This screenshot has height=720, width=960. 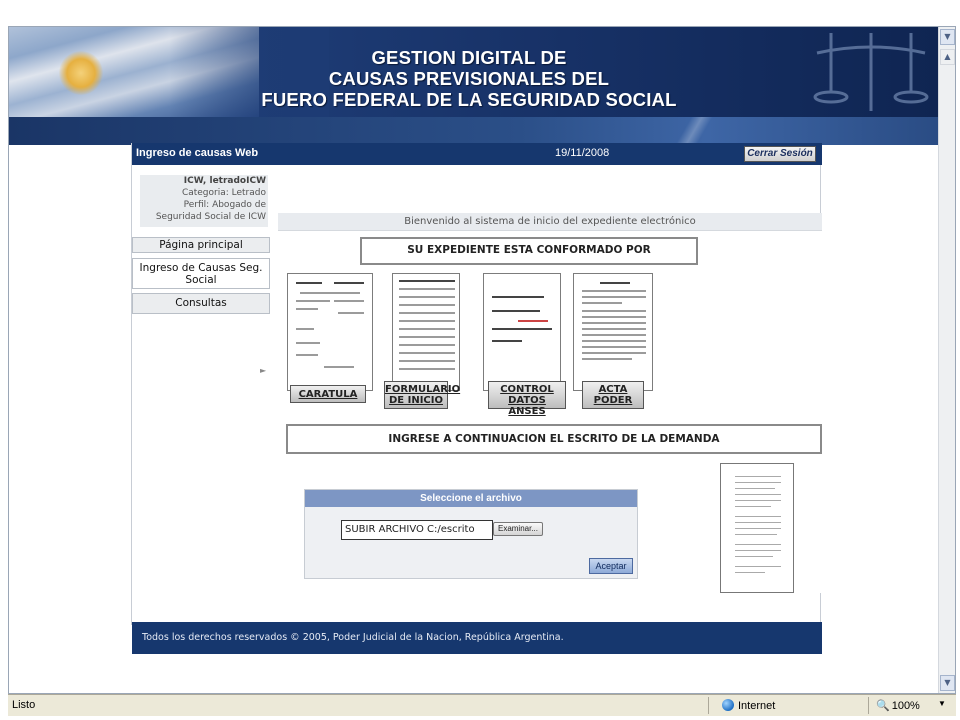 What do you see at coordinates (728, 705) in the screenshot?
I see `globe-icon` at bounding box center [728, 705].